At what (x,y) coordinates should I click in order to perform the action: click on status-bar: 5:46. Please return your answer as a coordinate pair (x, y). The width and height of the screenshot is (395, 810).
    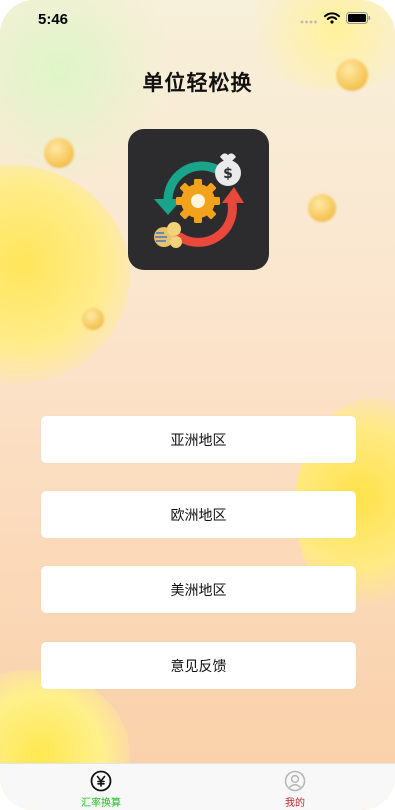
    Looking at the image, I should click on (197, 20).